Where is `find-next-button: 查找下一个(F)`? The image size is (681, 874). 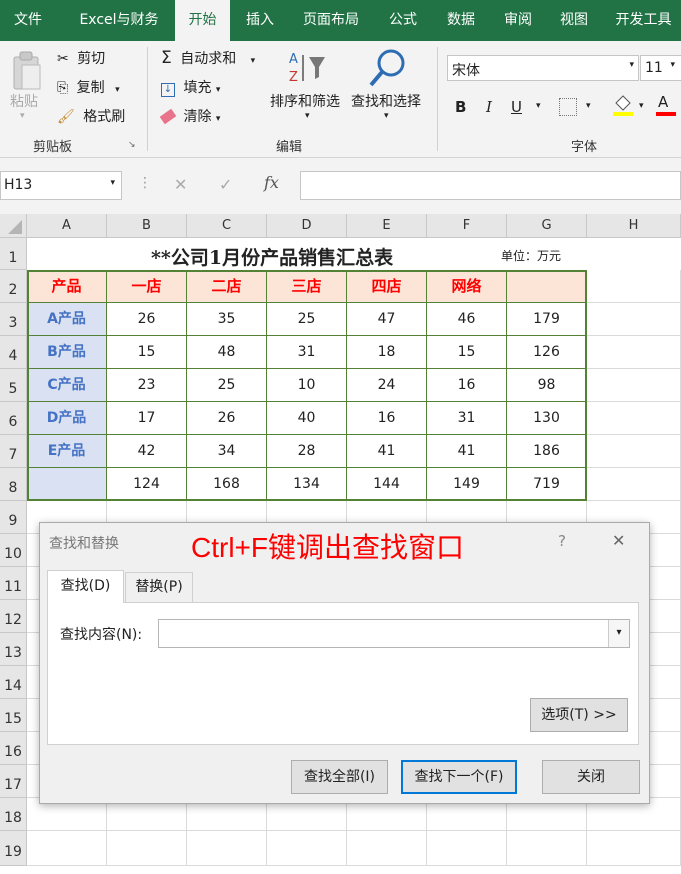
find-next-button: 查找下一个(F) is located at coordinates (459, 777).